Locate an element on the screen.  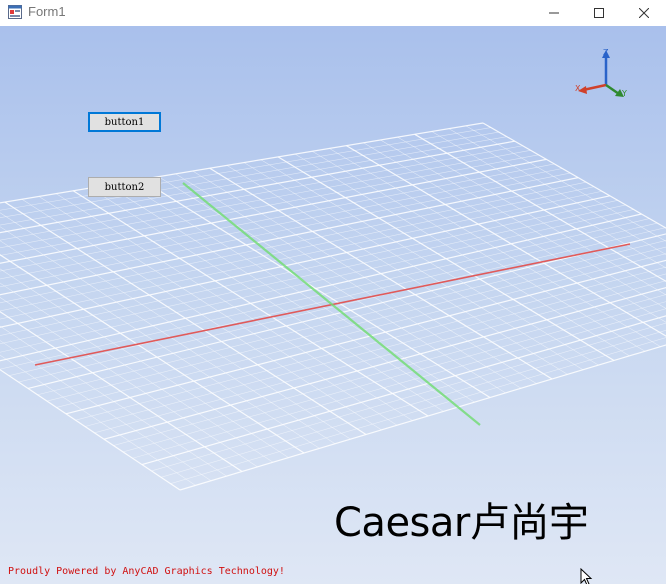
maximize-button is located at coordinates (598, 13).